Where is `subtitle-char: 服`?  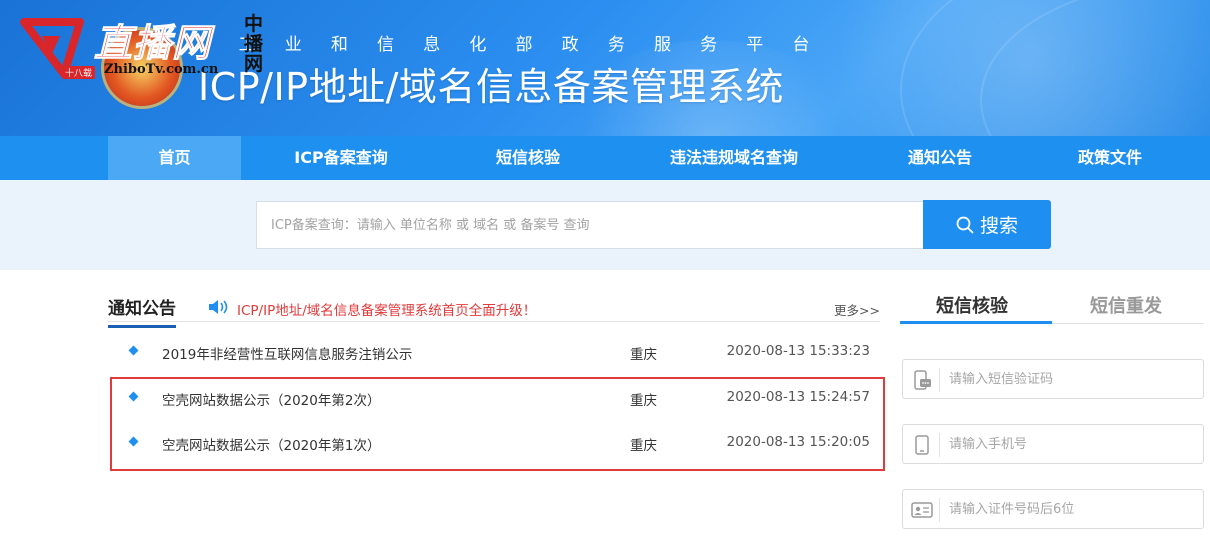
subtitle-char: 服 is located at coordinates (662, 45).